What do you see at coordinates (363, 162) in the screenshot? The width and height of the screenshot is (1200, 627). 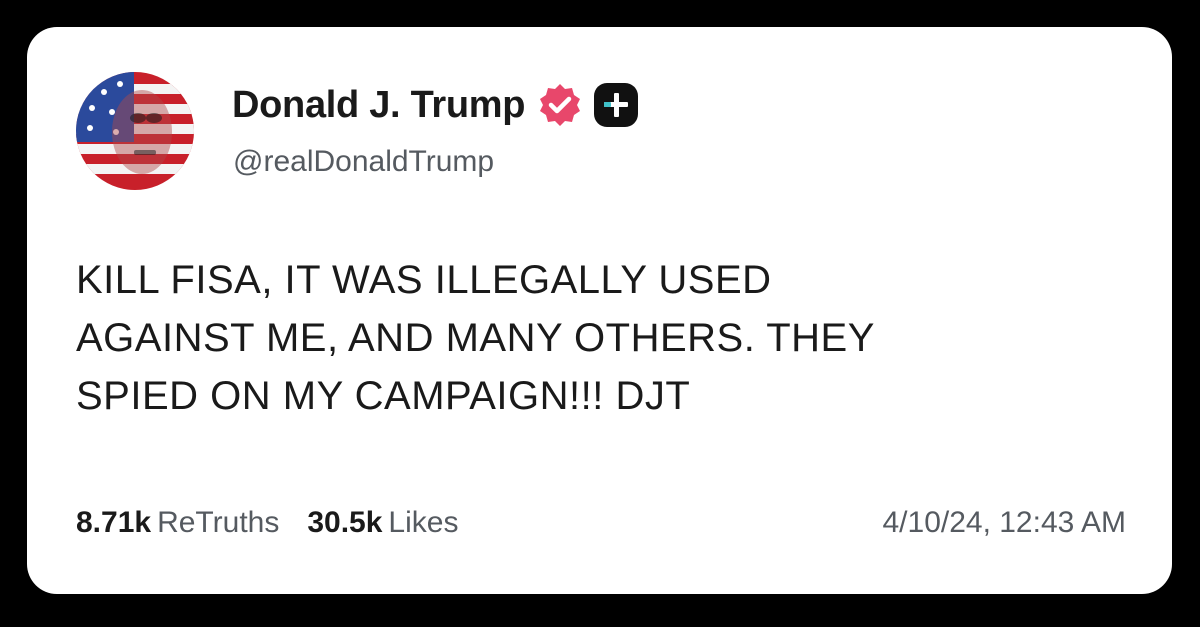 I see `author-handle: @realDonaldTrump` at bounding box center [363, 162].